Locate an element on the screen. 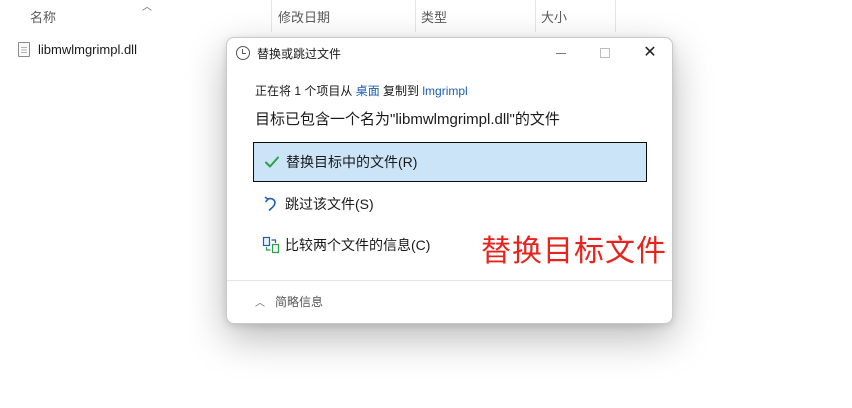 This screenshot has height=408, width=852. file-name: libmwlmgrimpl.dll is located at coordinates (87, 49).